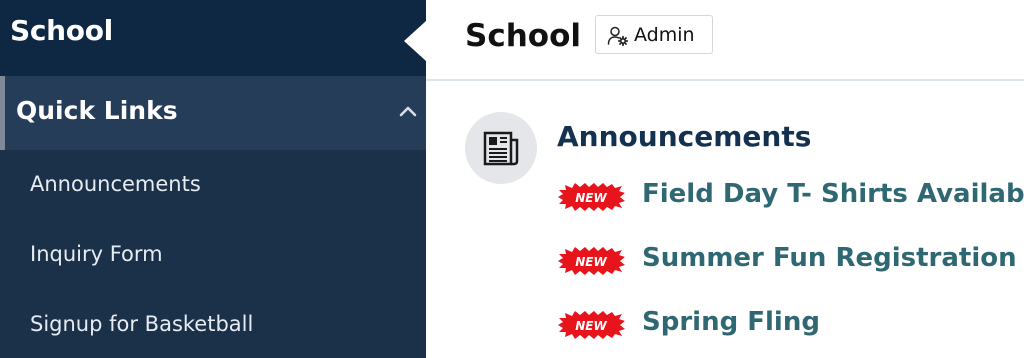 This screenshot has width=1024, height=358. I want to click on sidebar-item-label: Inquiry Form, so click(96, 254).